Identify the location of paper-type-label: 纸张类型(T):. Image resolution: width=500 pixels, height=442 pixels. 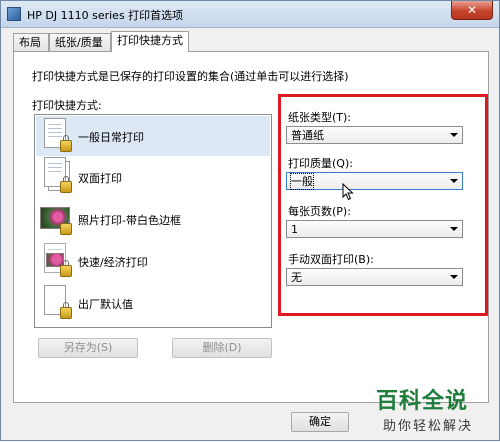
(320, 117).